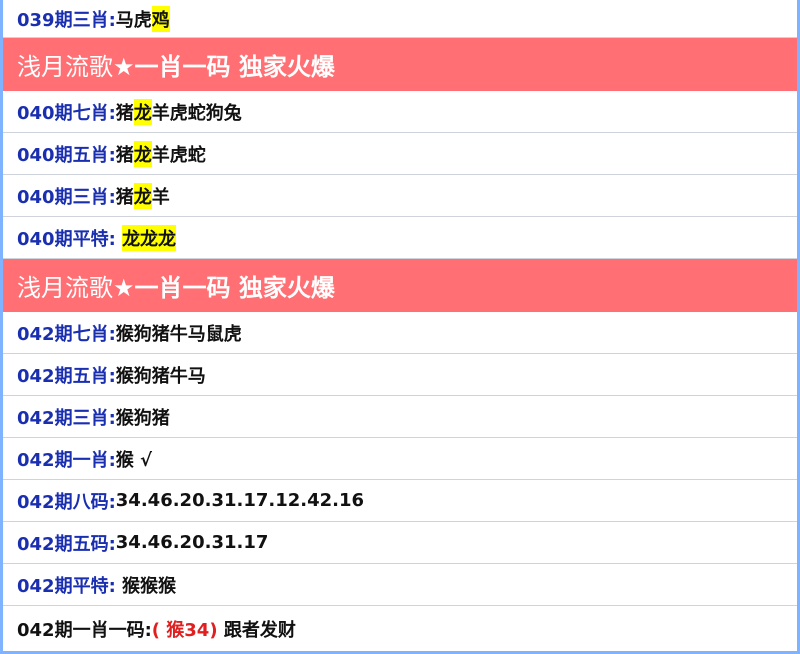 Image resolution: width=800 pixels, height=654 pixels. What do you see at coordinates (66, 239) in the screenshot?
I see `row-label: 040期平特:` at bounding box center [66, 239].